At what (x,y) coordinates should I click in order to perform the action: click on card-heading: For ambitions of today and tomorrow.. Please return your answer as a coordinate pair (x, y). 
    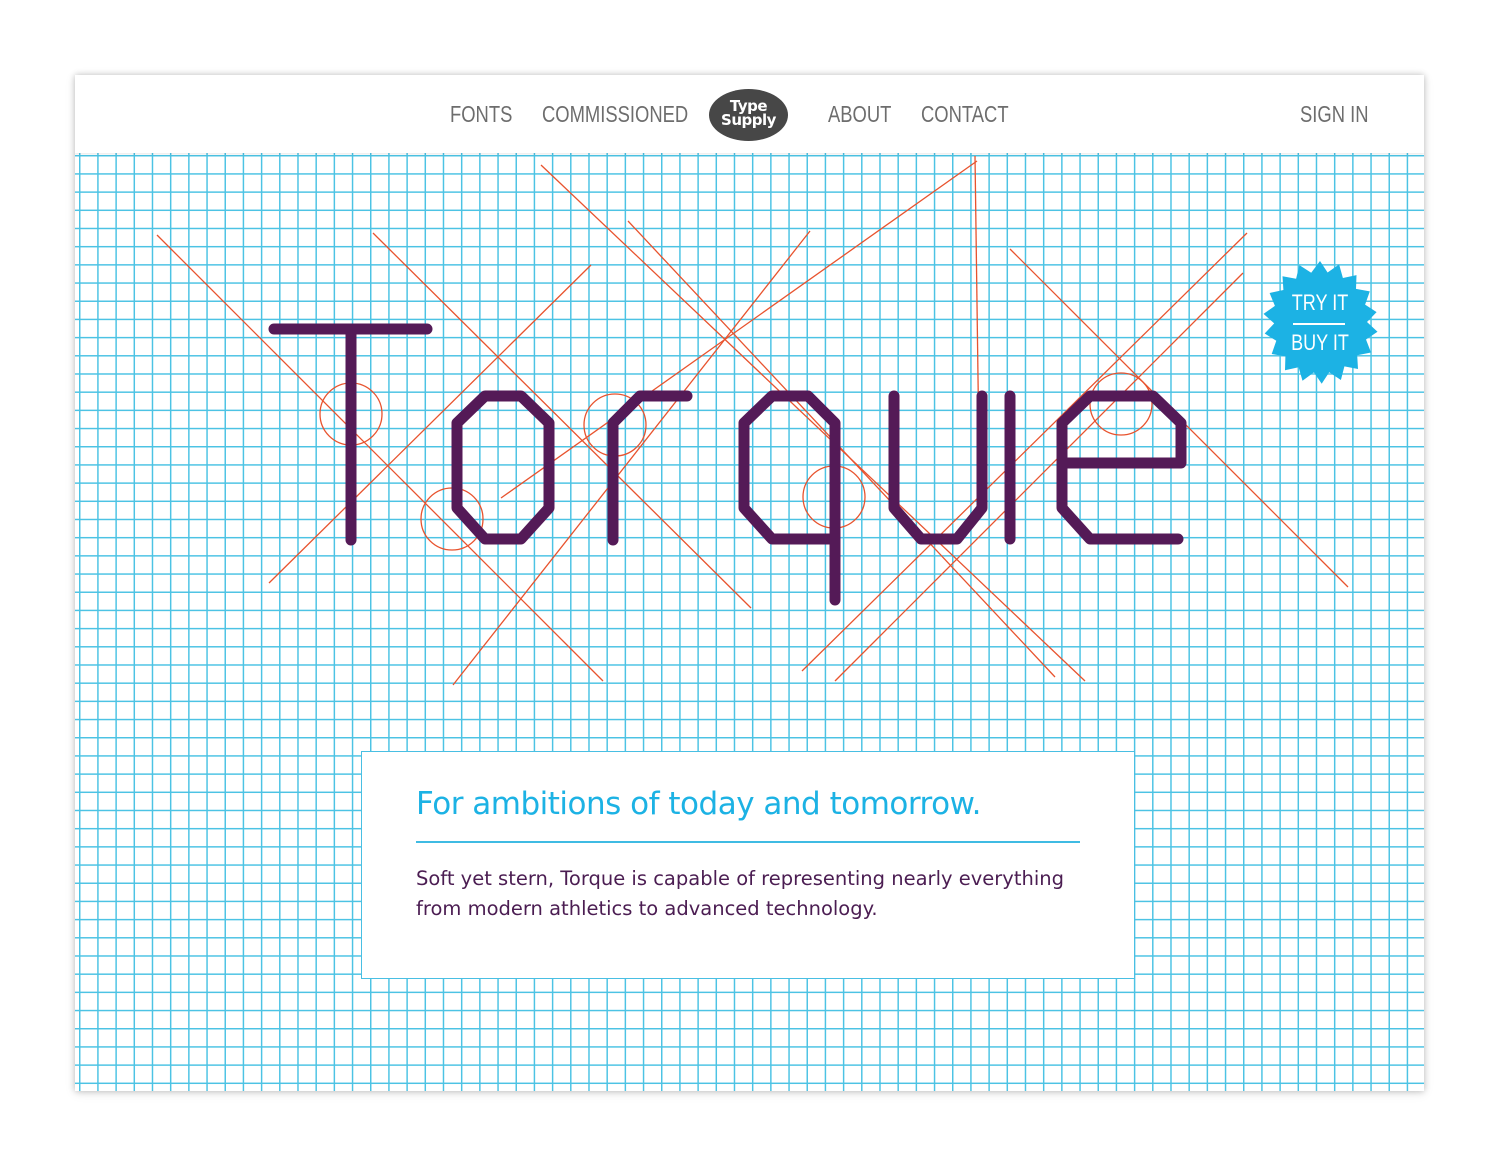
    Looking at the image, I should click on (698, 804).